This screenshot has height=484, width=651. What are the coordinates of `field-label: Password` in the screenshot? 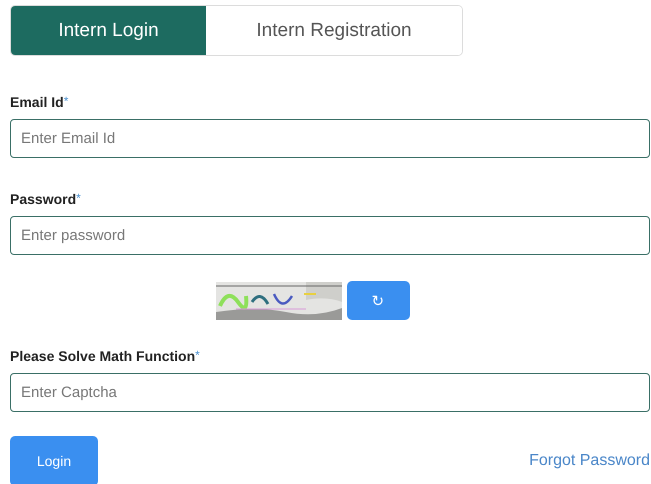 It's located at (43, 199).